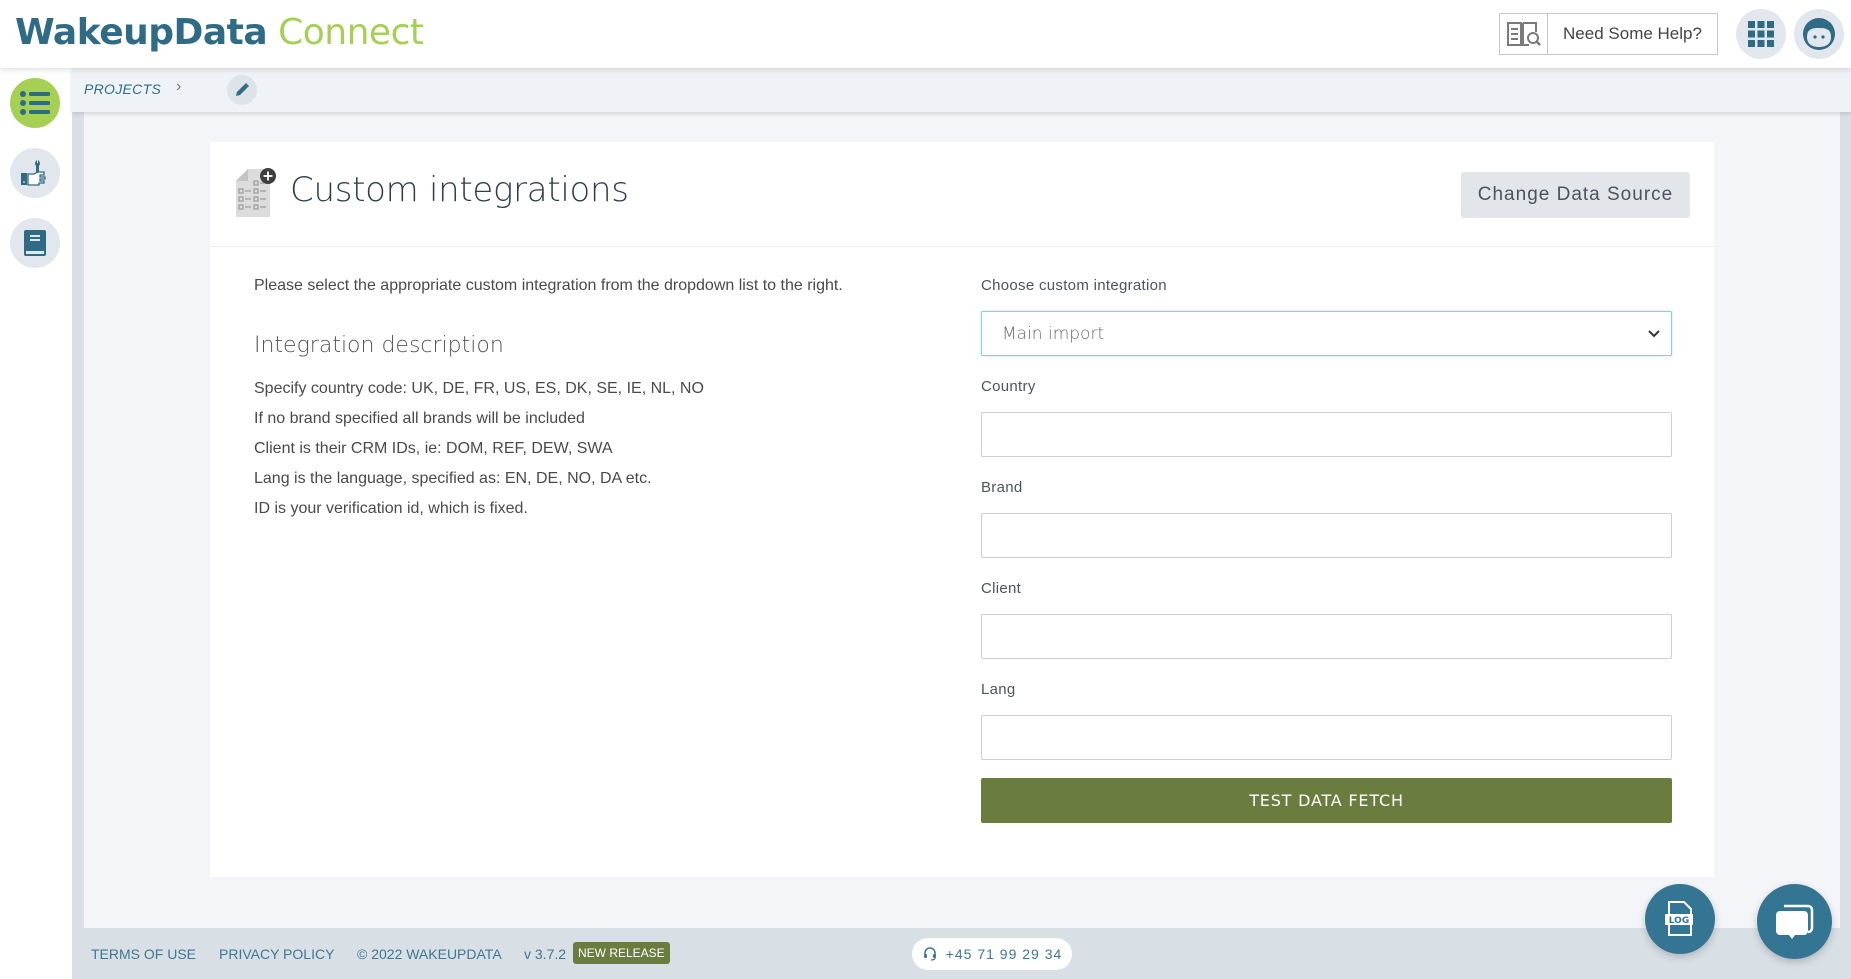 Image resolution: width=1851 pixels, height=979 pixels. Describe the element at coordinates (1326, 333) in the screenshot. I see `integration-select: Main import` at that location.